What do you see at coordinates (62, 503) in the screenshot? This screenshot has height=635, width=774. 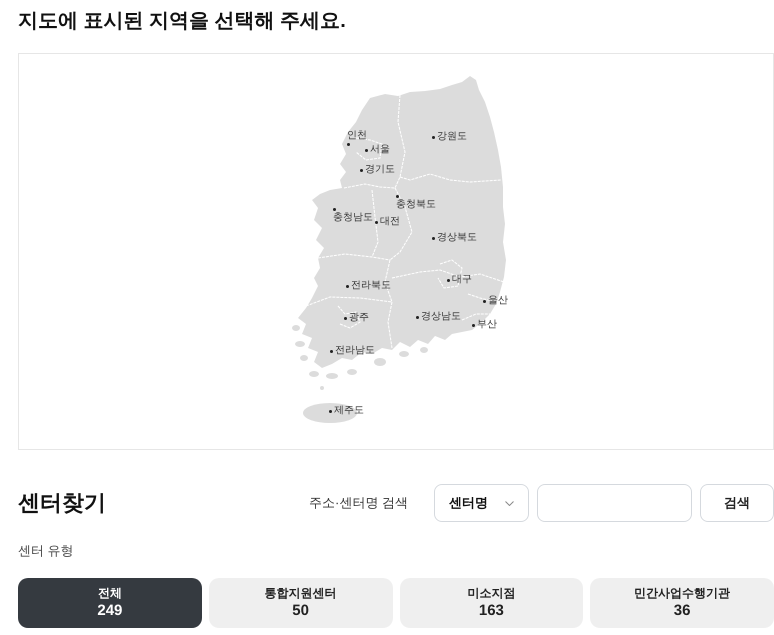 I see `section-heading: 센터찾기` at bounding box center [62, 503].